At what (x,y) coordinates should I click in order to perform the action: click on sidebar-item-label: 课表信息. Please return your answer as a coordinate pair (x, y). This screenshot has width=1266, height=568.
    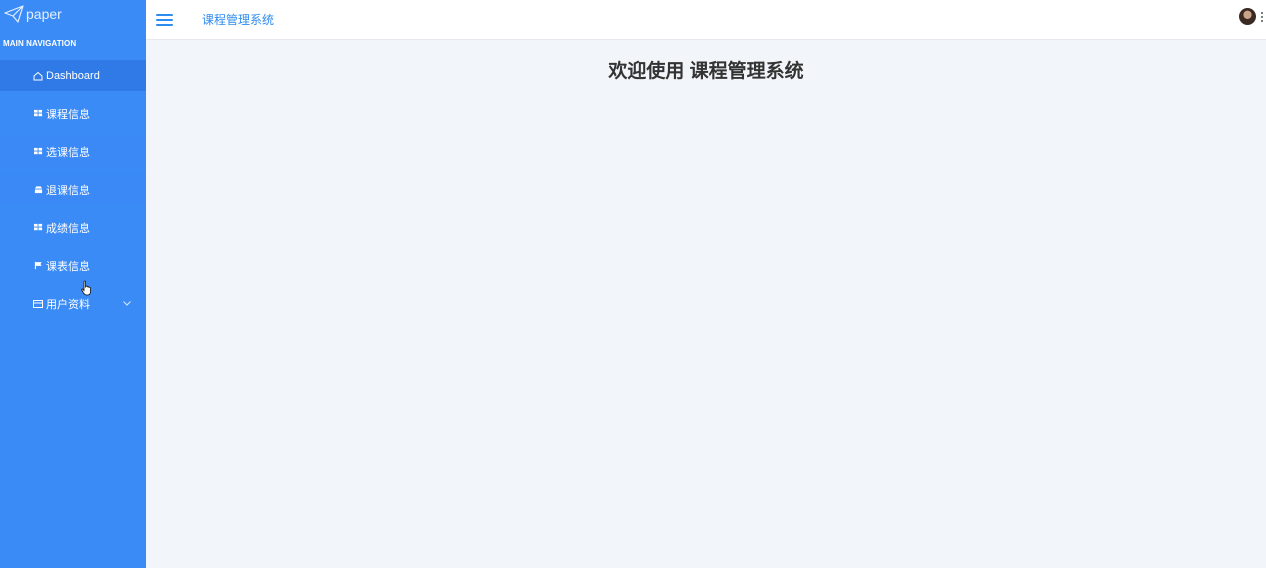
    Looking at the image, I should click on (68, 266).